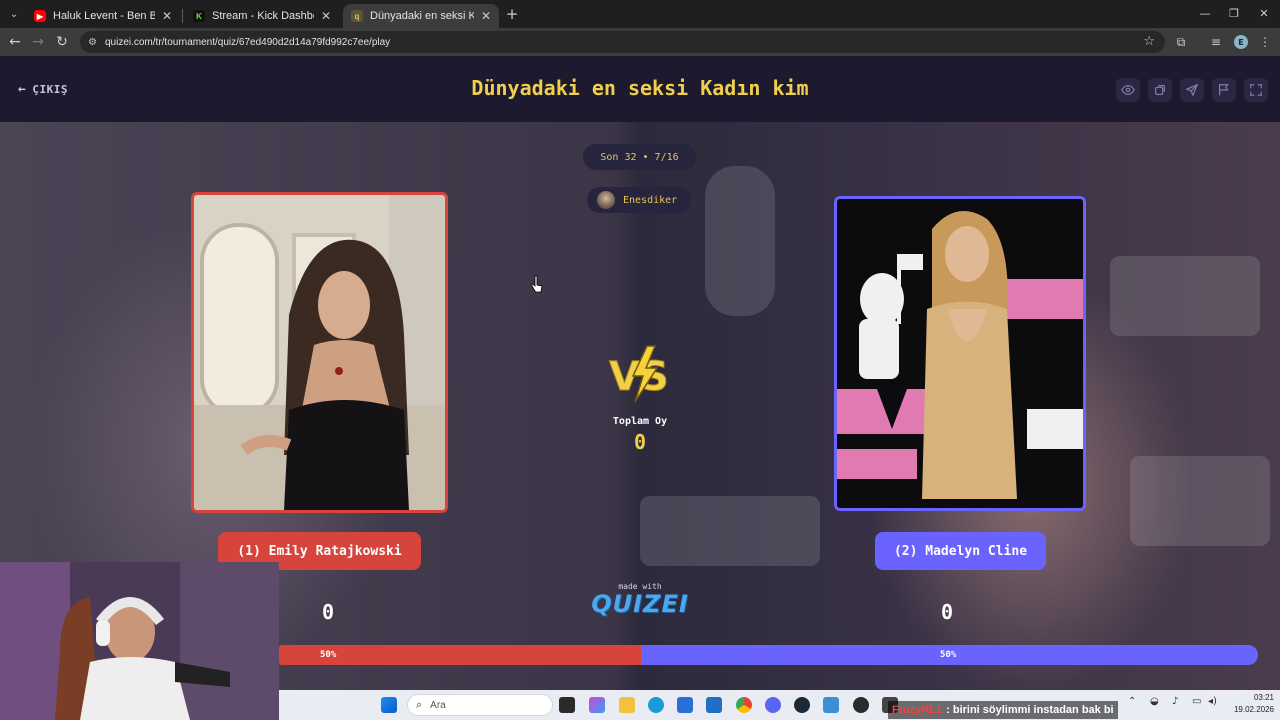  Describe the element at coordinates (14, 14) in the screenshot. I see `tab-search-icon: ⌄` at that location.